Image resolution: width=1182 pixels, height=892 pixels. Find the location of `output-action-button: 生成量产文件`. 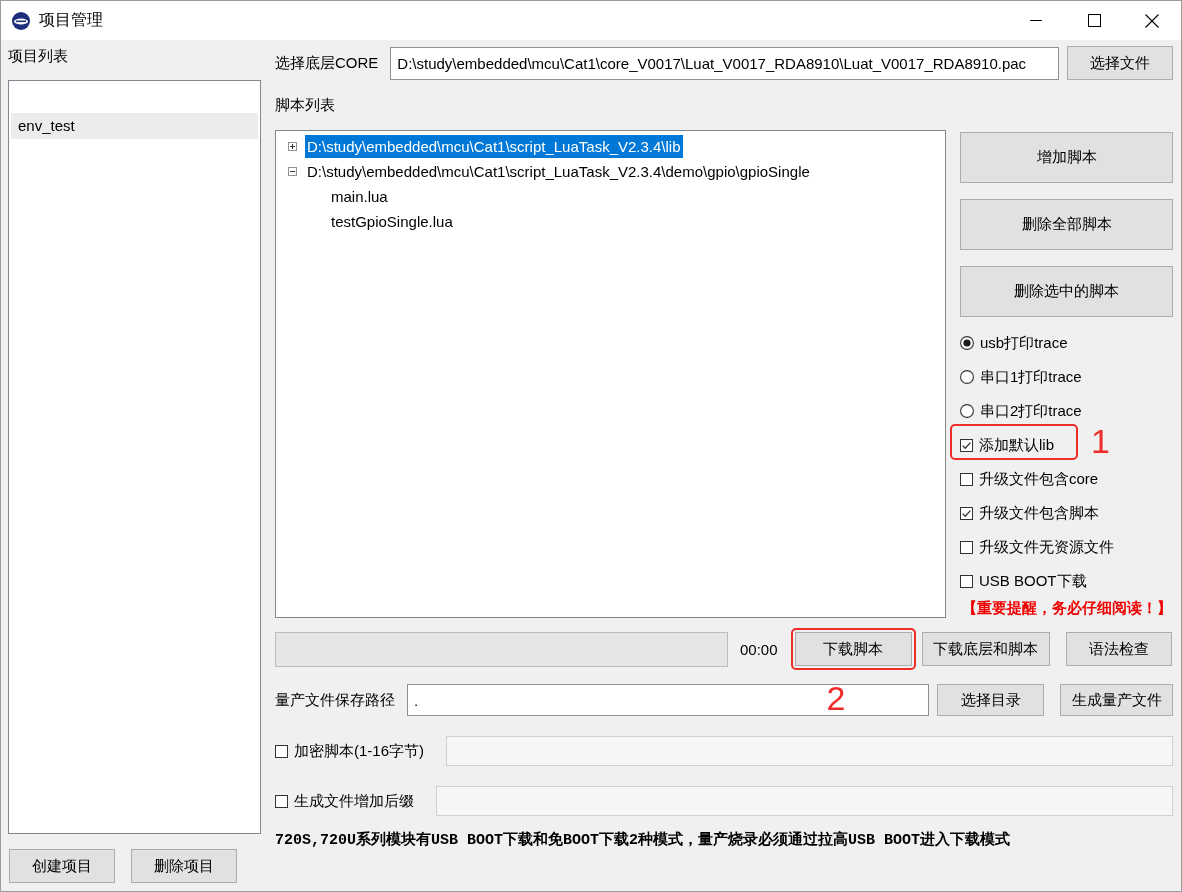

output-action-button: 生成量产文件 is located at coordinates (1116, 700).